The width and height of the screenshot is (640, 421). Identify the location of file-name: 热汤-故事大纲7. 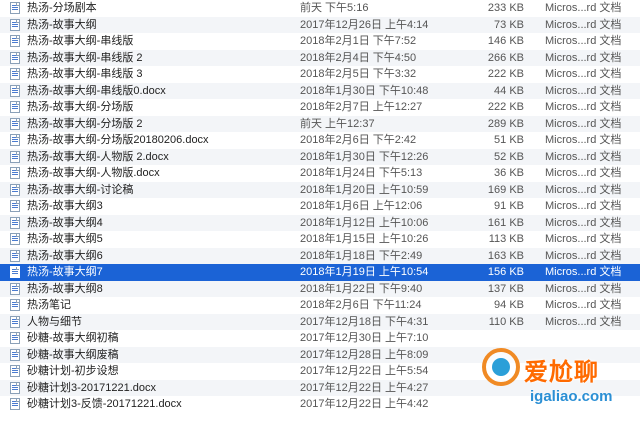
(65, 272).